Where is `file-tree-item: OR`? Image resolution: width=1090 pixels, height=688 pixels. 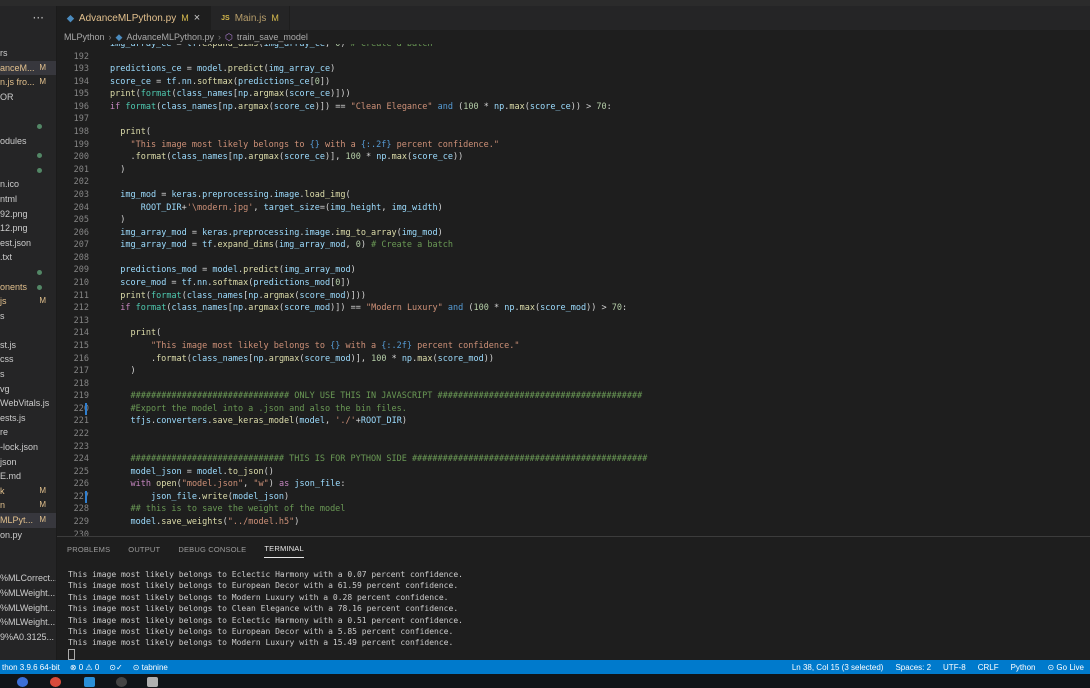 file-tree-item: OR is located at coordinates (28, 97).